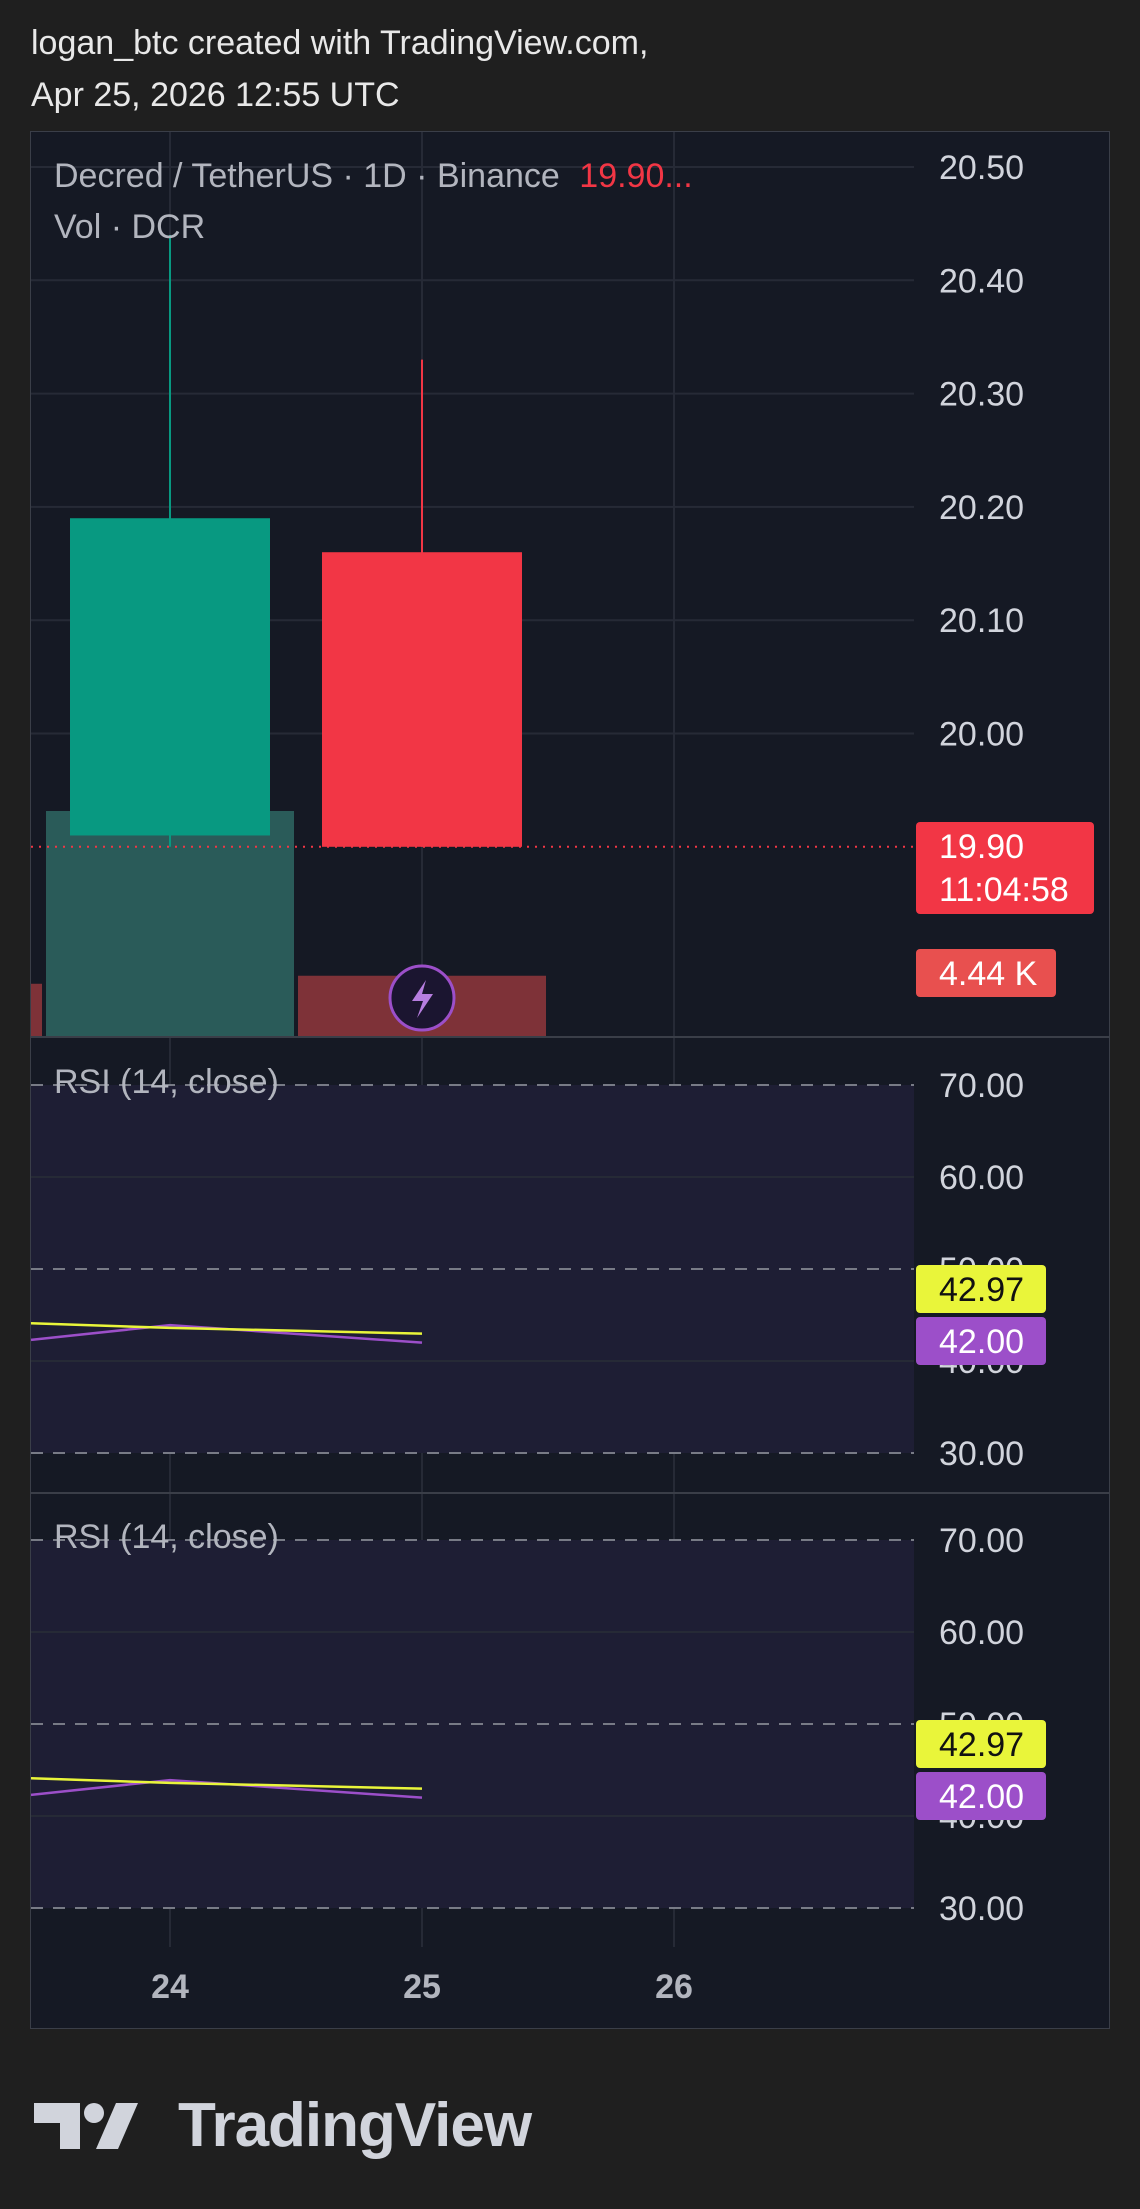 Image resolution: width=1140 pixels, height=2209 pixels. Describe the element at coordinates (129, 227) in the screenshot. I see `volume-legend: Vol · DCR` at that location.